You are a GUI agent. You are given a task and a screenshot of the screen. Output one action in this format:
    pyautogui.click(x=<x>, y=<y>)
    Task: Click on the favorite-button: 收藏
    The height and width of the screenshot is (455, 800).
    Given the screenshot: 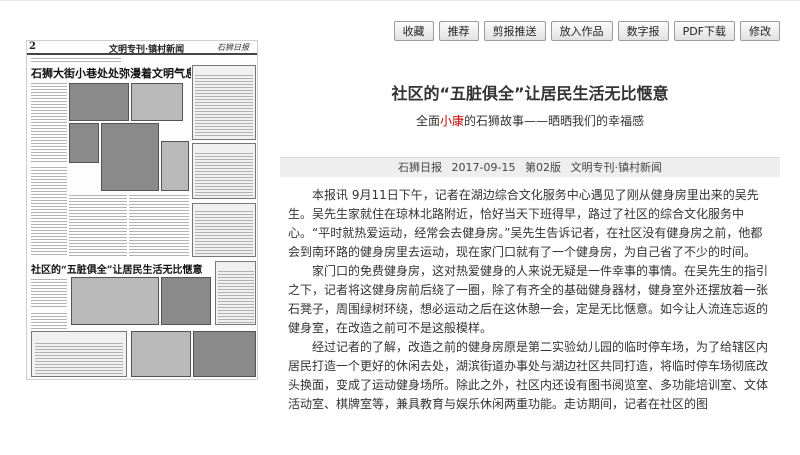 What is the action you would take?
    pyautogui.click(x=413, y=31)
    